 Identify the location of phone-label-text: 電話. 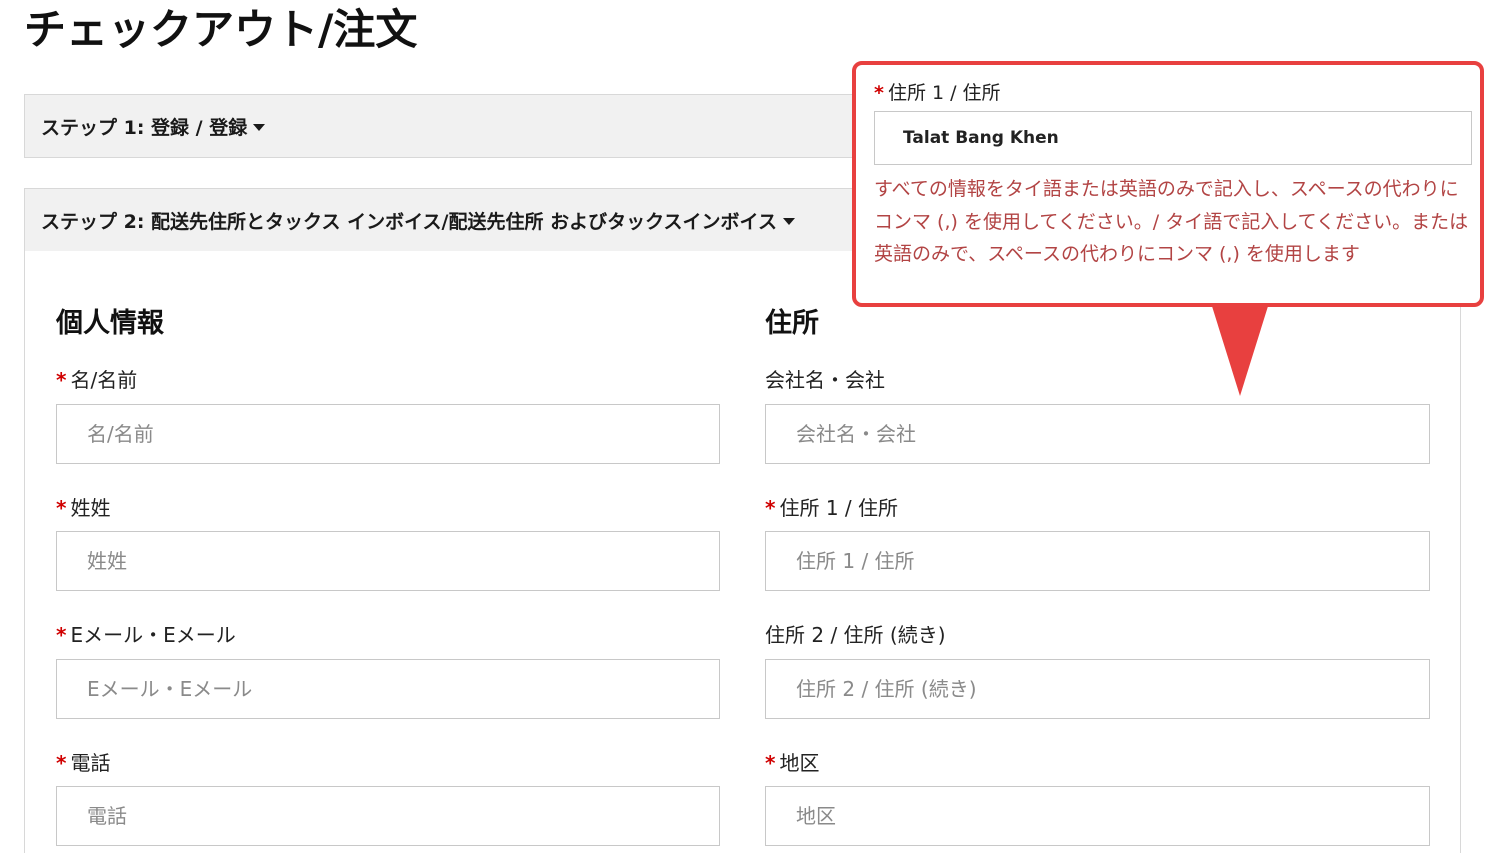
(90, 763).